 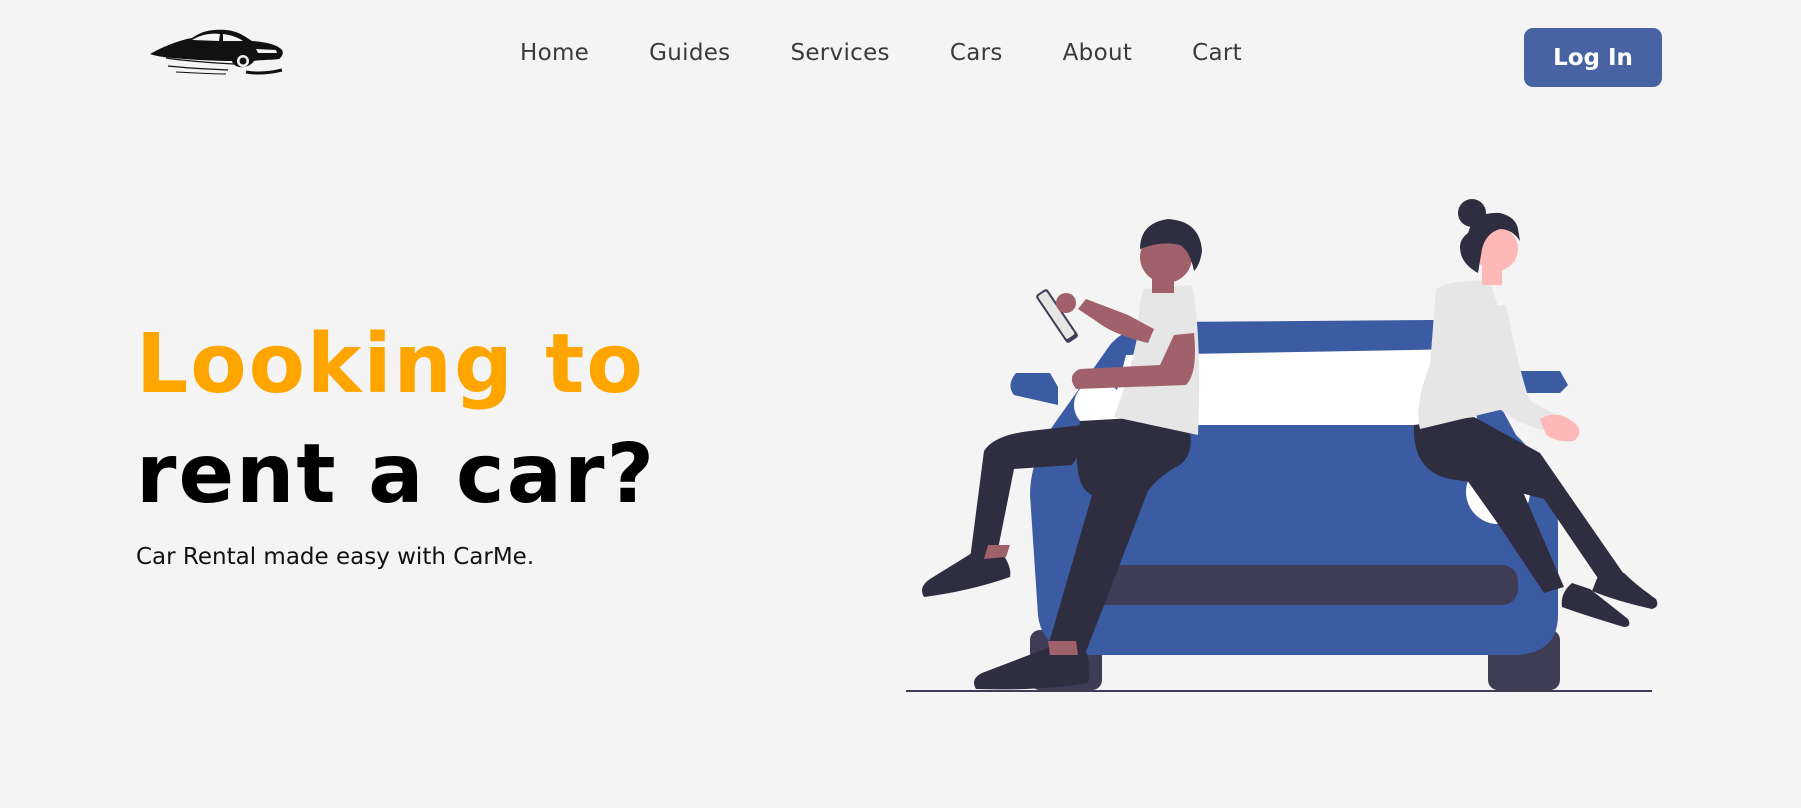 I want to click on nav-link-home: Home, so click(x=554, y=53).